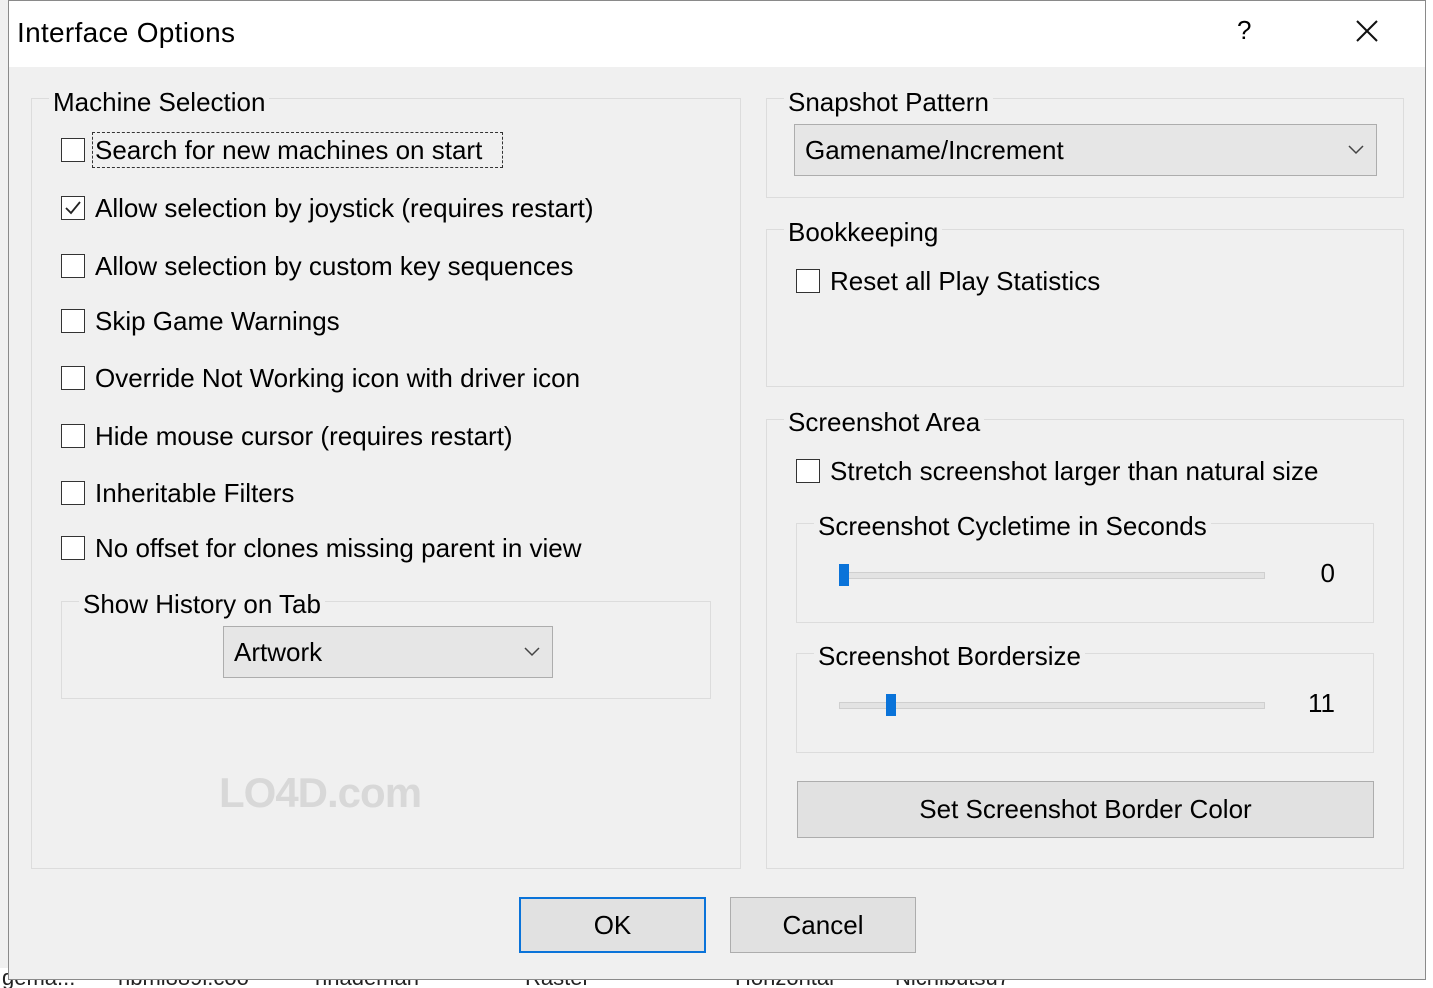 This screenshot has height=988, width=1433. I want to click on checkbox-label: Reset all Play Statistics, so click(965, 281).